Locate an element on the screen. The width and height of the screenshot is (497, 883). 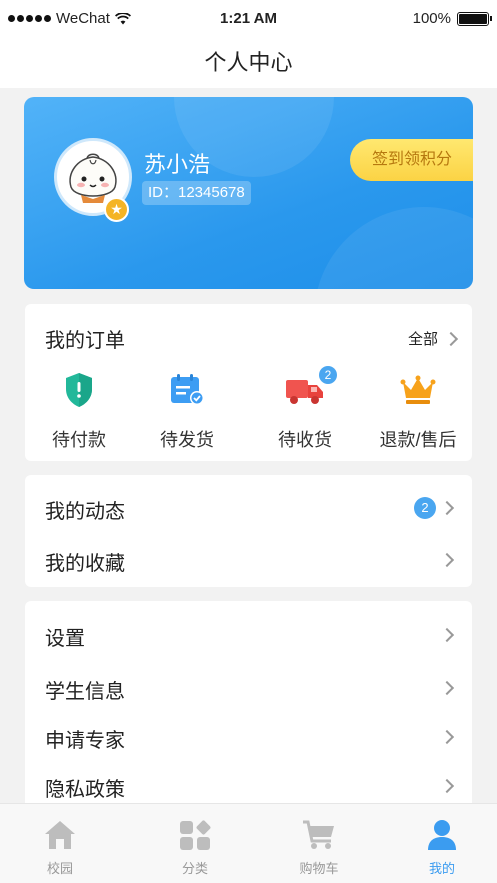
order-status-label: 待付款 is located at coordinates (79, 440).